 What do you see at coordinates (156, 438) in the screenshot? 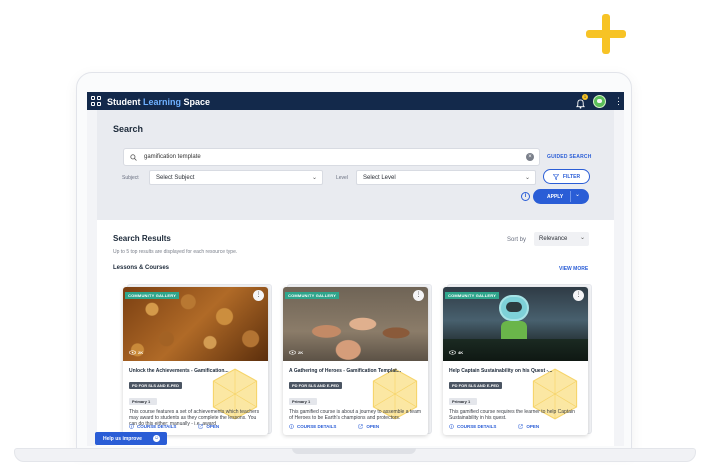
I see `feedback-icon: ☺` at bounding box center [156, 438].